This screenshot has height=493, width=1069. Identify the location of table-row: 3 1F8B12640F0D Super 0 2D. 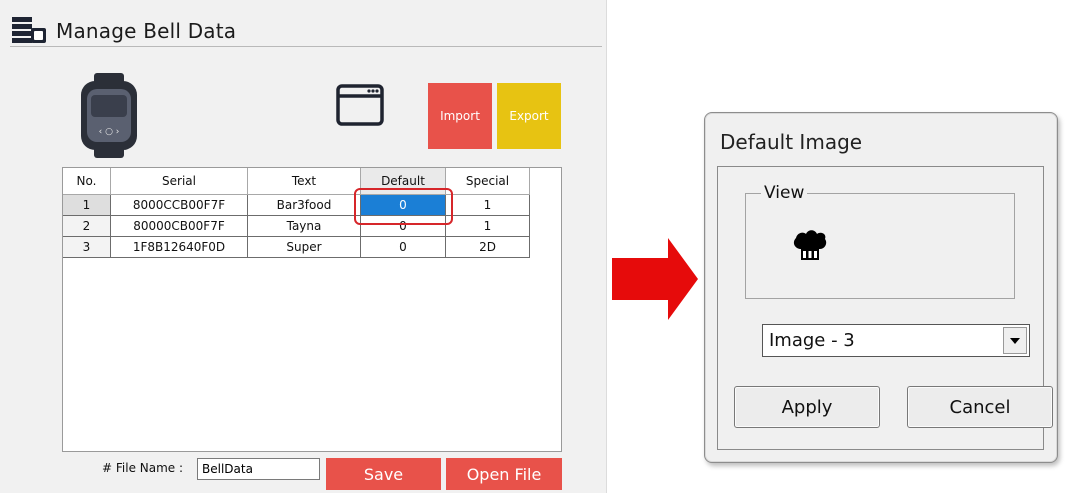
(296, 247).